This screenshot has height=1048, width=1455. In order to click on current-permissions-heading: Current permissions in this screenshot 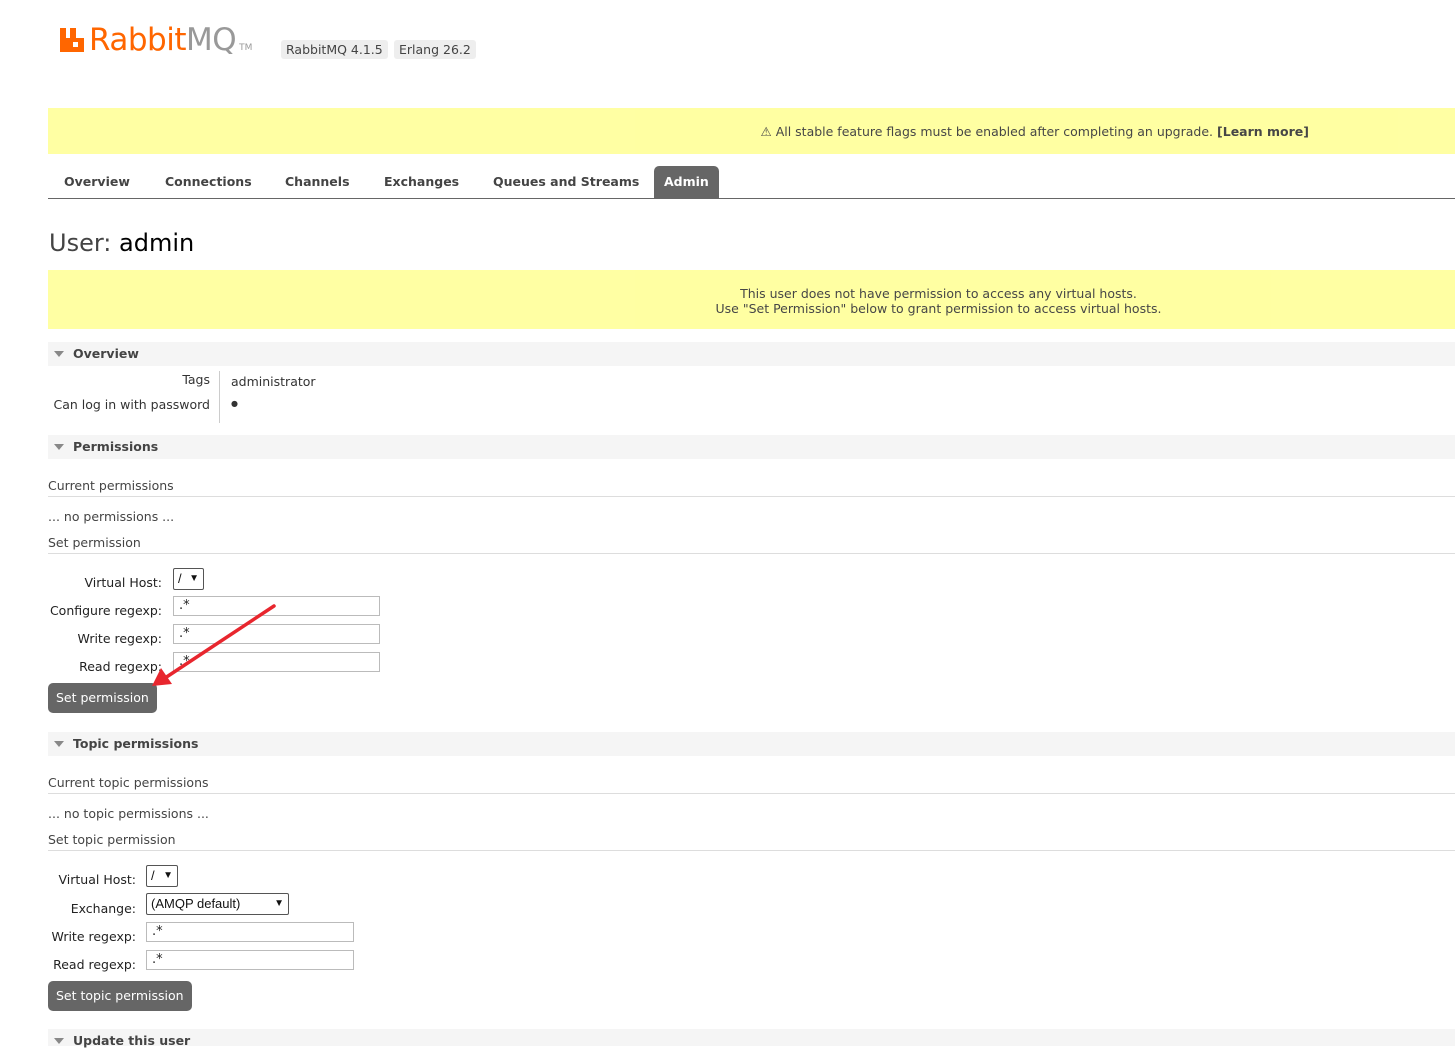, I will do `click(751, 487)`.